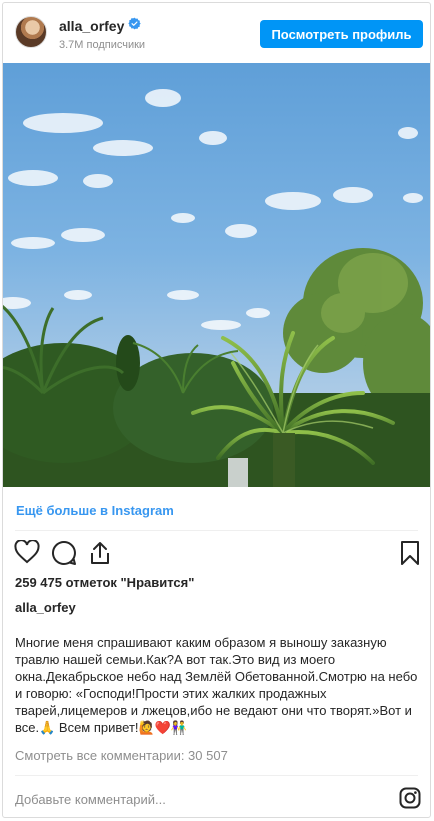  Describe the element at coordinates (104, 582) in the screenshot. I see `likes-count: 259 475 отметок "Нравится"` at that location.